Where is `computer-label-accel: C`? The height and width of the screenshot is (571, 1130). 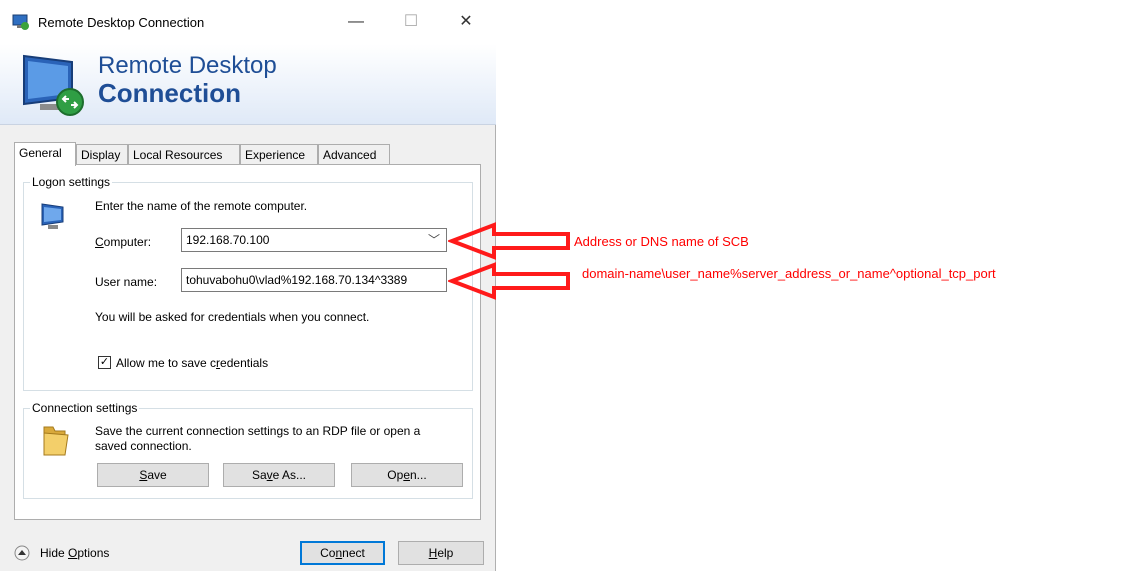
computer-label-accel: C is located at coordinates (99, 242).